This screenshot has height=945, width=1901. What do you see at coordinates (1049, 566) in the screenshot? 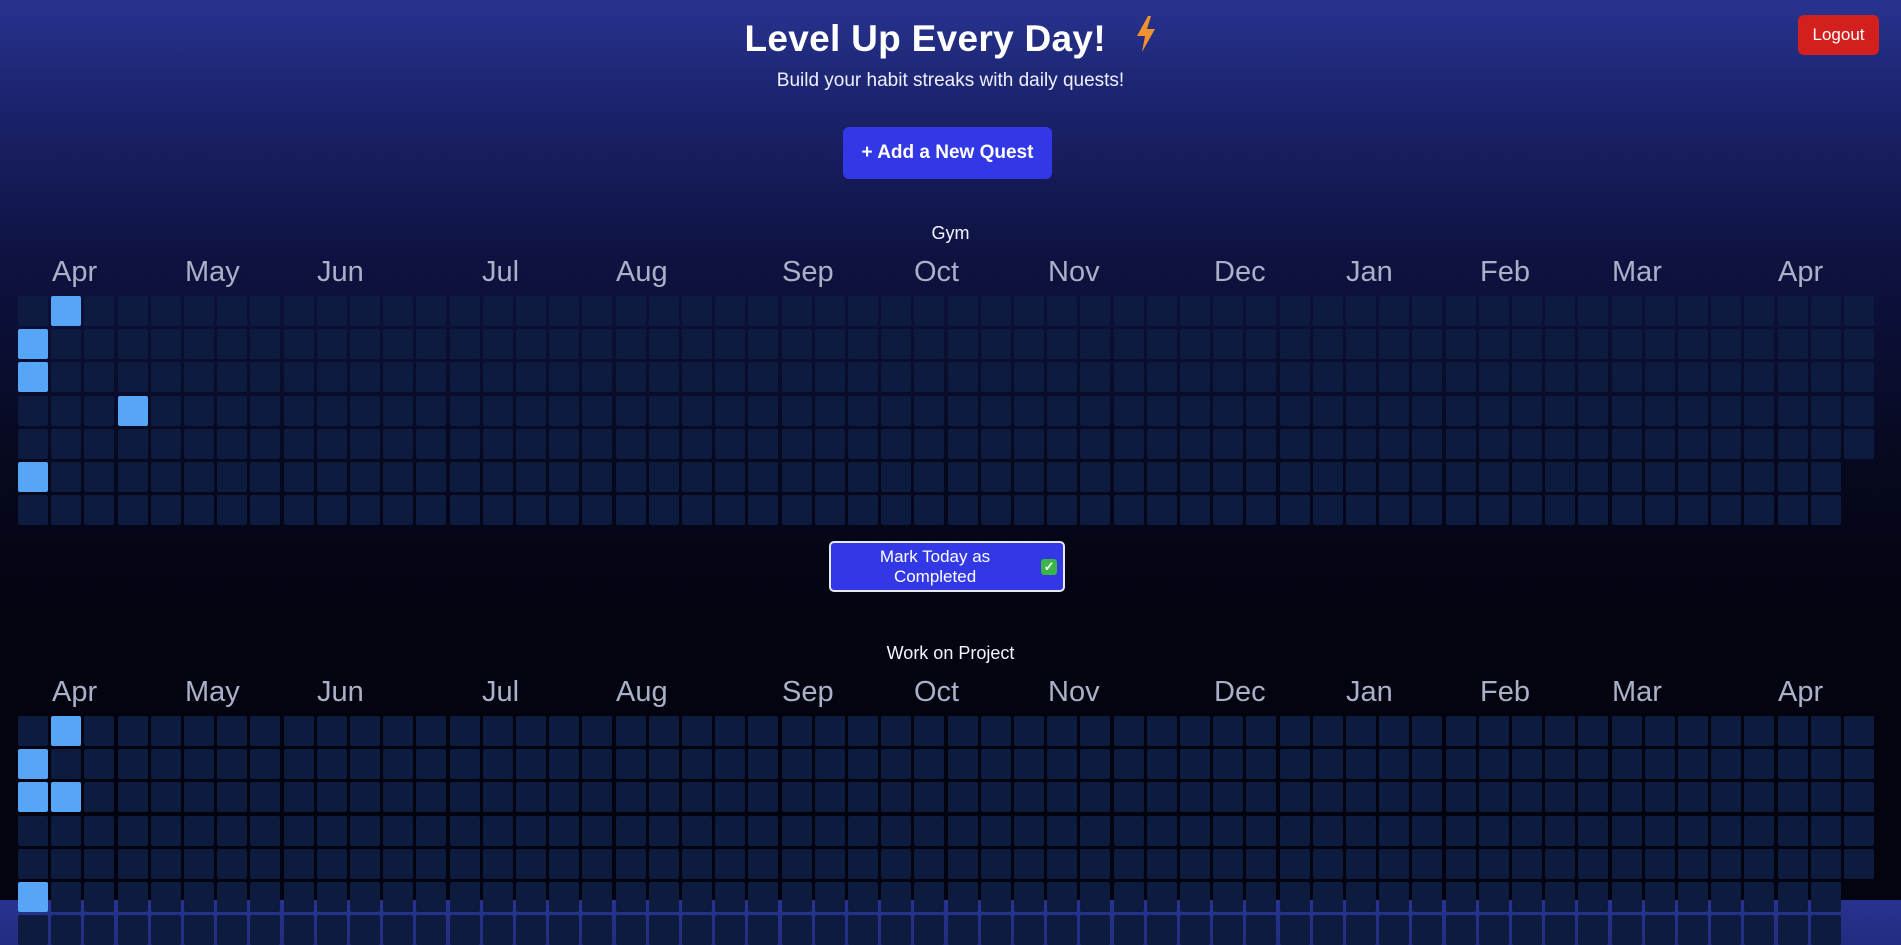
I see `checkmark-icon: ✓` at bounding box center [1049, 566].